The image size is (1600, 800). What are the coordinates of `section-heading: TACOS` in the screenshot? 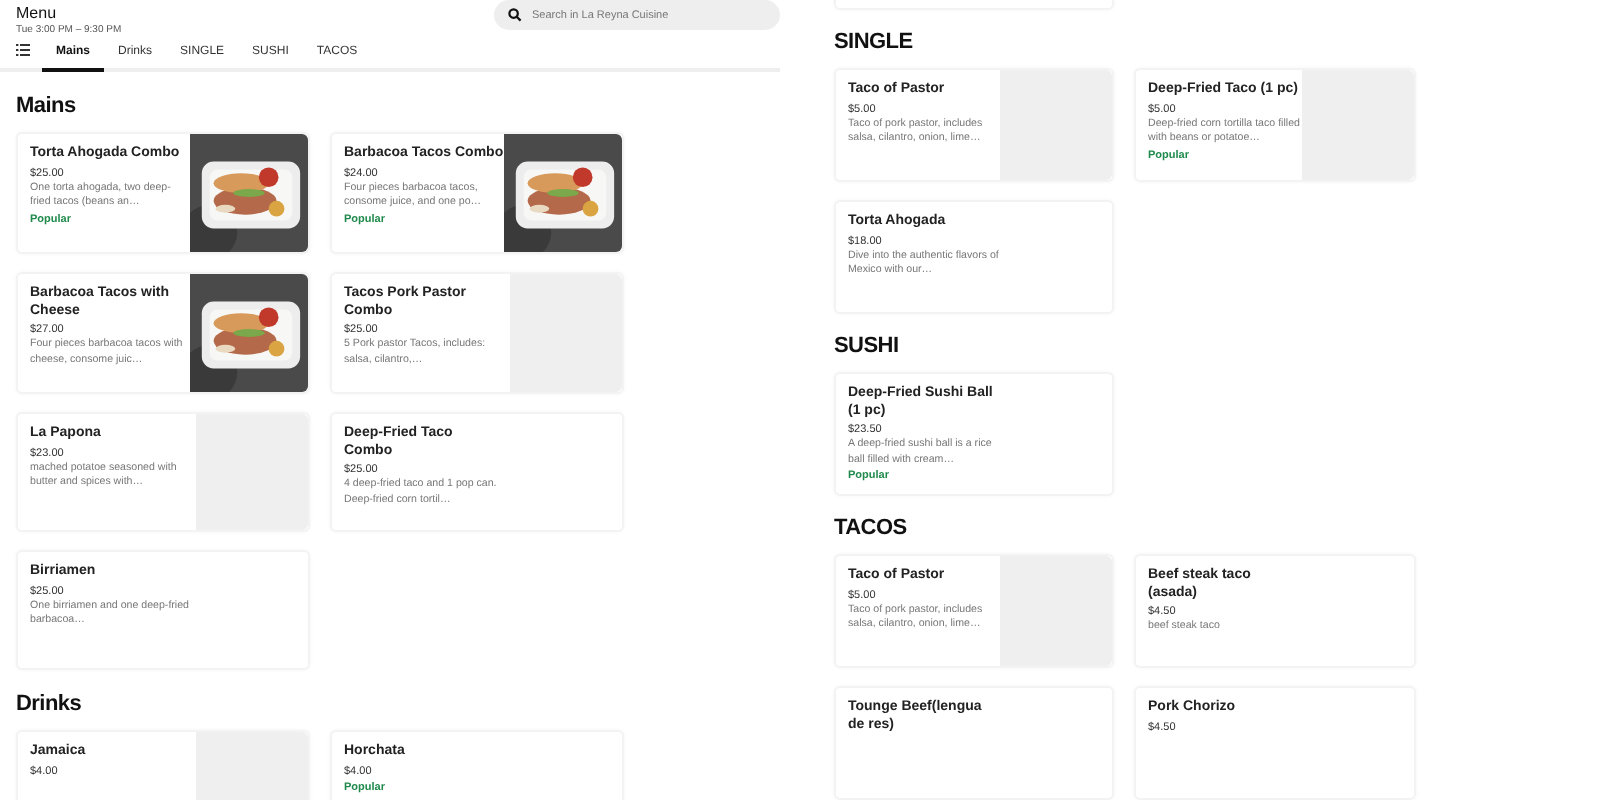 It's located at (871, 528).